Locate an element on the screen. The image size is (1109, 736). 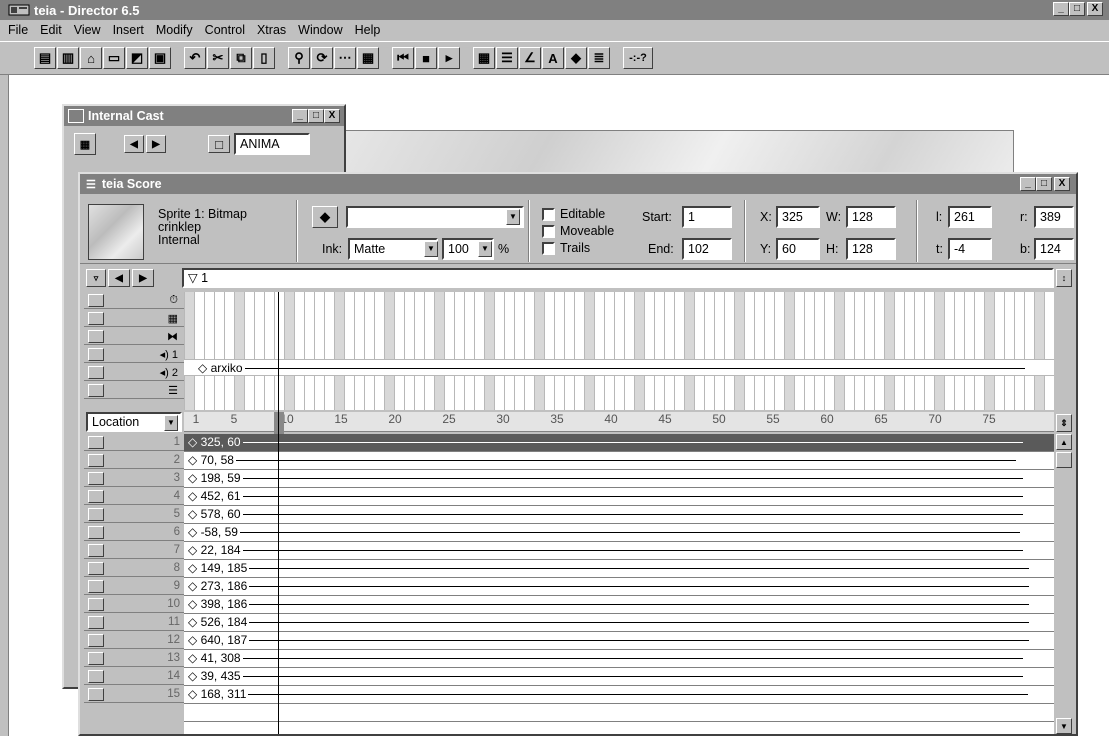
sprite-channel-5: 5 is located at coordinates (134, 514).